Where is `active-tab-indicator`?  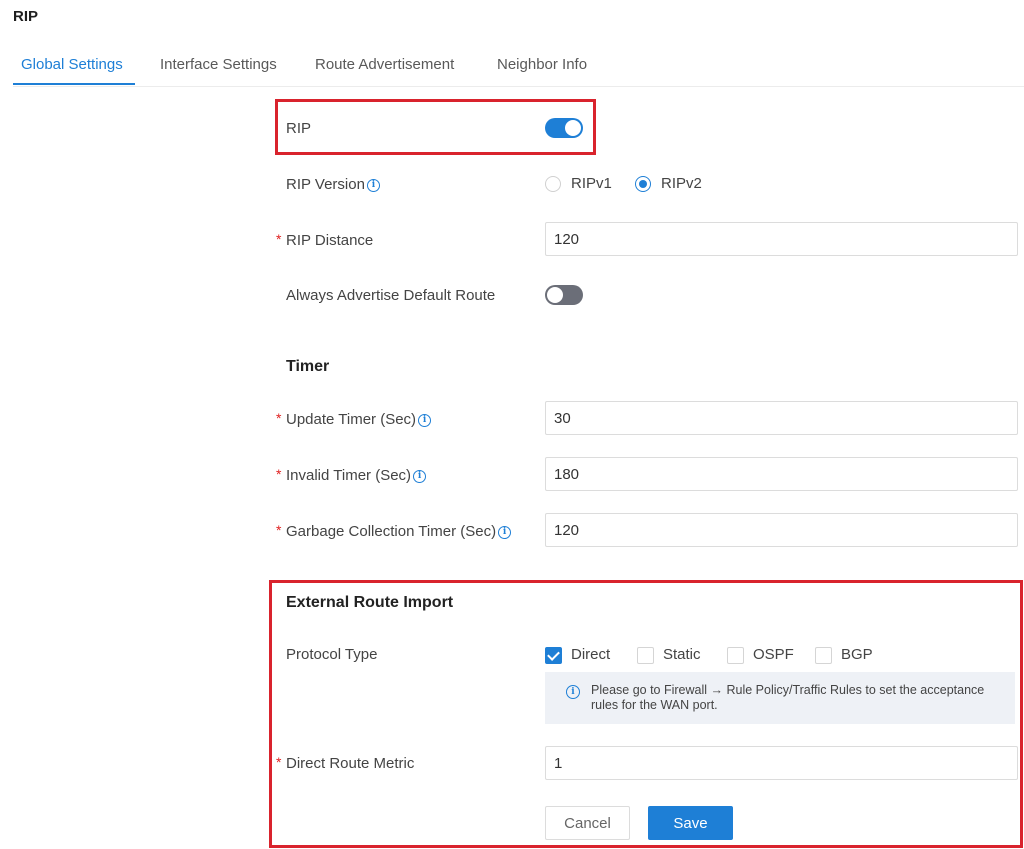 active-tab-indicator is located at coordinates (74, 84).